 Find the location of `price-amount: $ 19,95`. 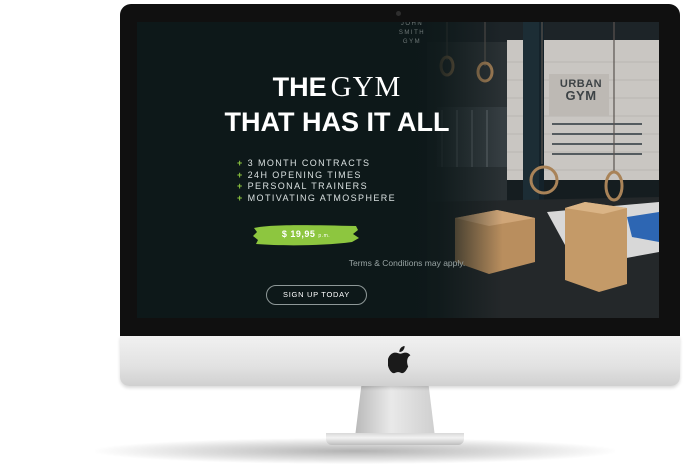

price-amount: $ 19,95 is located at coordinates (298, 234).